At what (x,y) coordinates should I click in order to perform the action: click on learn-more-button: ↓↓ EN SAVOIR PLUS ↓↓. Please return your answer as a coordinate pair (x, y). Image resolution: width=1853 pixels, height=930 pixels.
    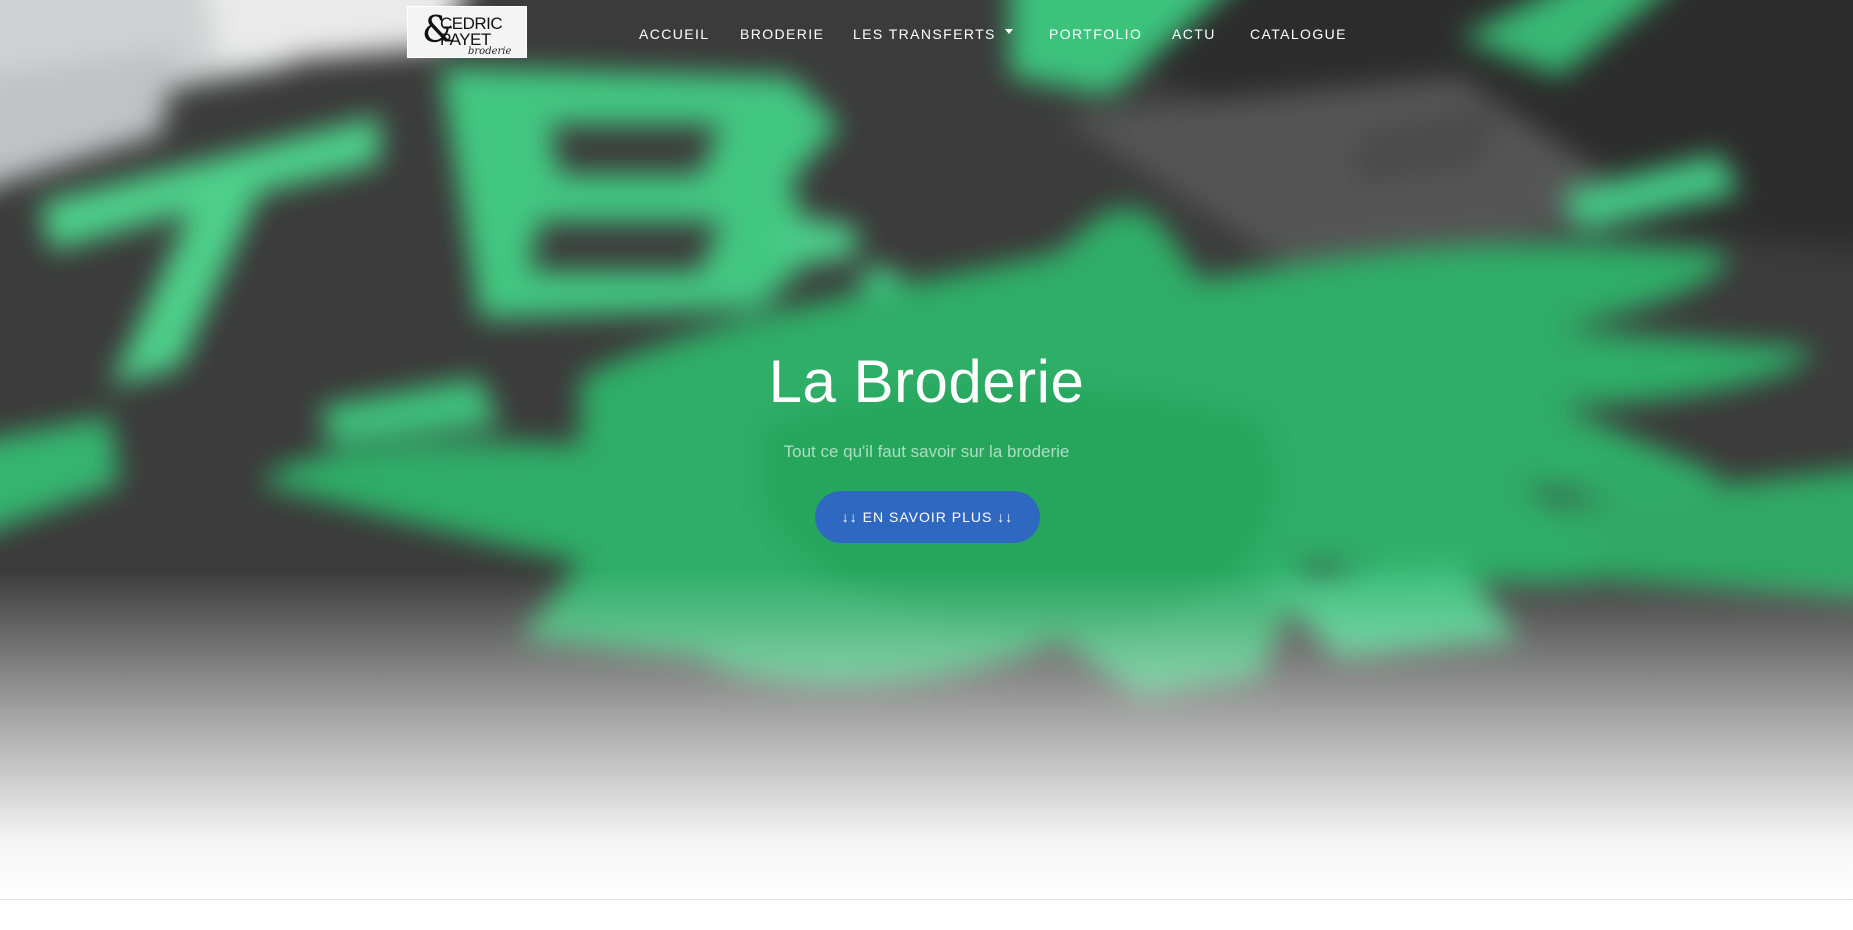
    Looking at the image, I should click on (927, 517).